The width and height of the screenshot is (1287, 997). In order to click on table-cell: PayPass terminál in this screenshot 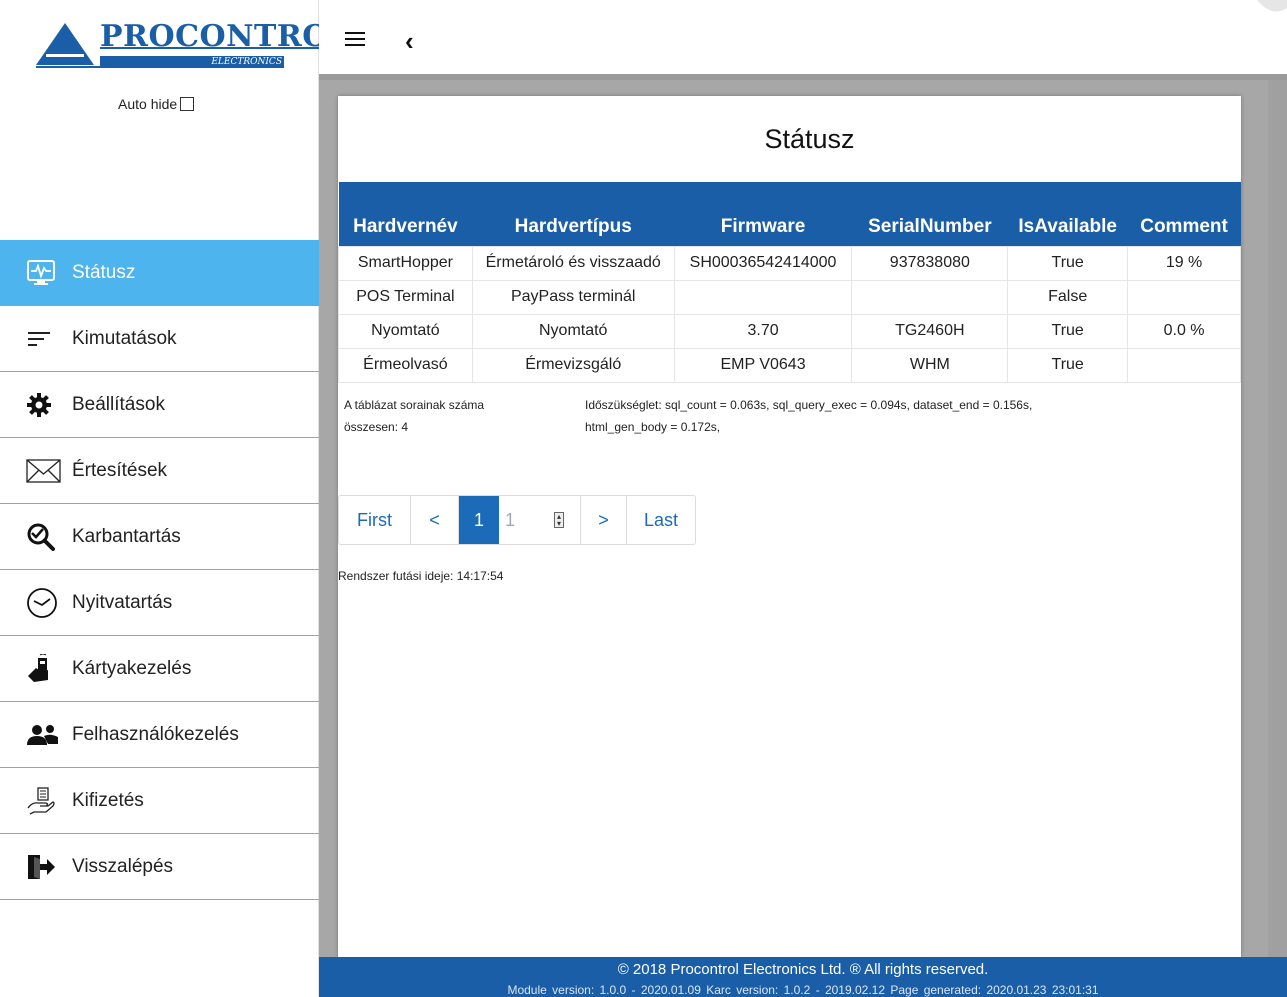, I will do `click(573, 297)`.